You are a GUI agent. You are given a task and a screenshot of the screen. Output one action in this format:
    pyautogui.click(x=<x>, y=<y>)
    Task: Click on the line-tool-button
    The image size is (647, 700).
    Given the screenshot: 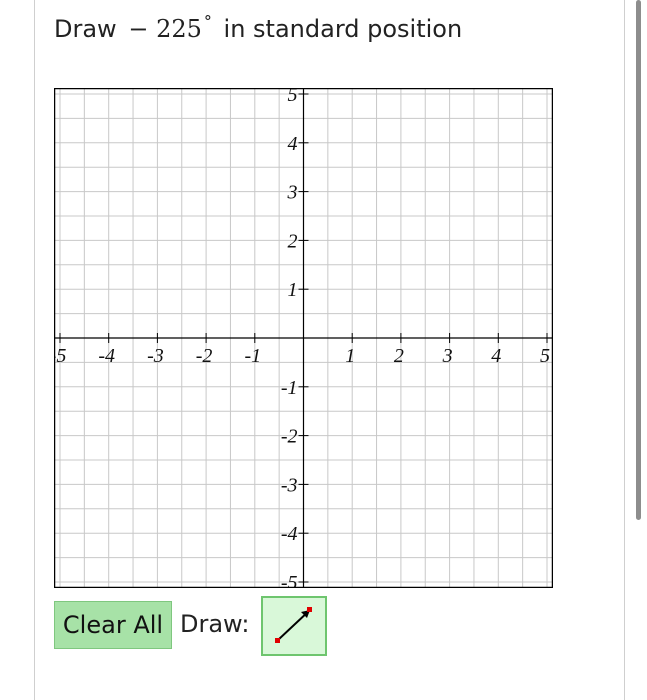 What is the action you would take?
    pyautogui.click(x=294, y=626)
    